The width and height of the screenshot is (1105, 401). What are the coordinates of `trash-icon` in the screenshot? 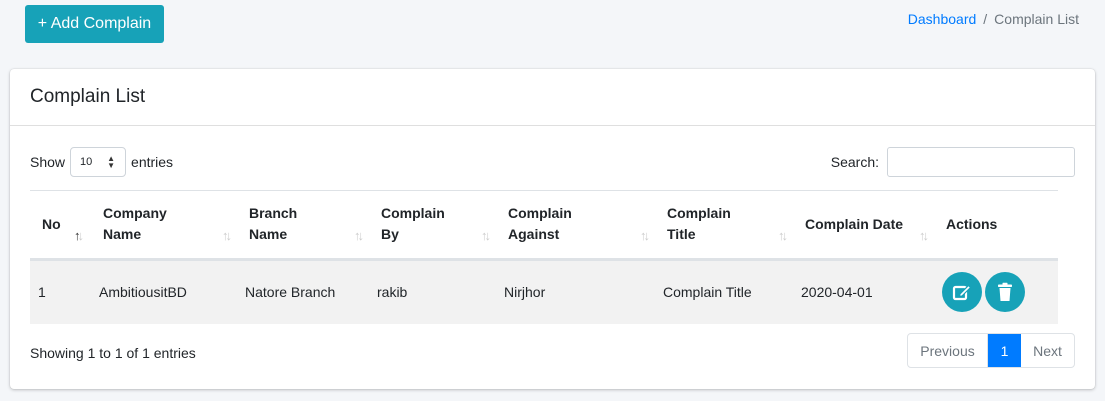 It's located at (1005, 292).